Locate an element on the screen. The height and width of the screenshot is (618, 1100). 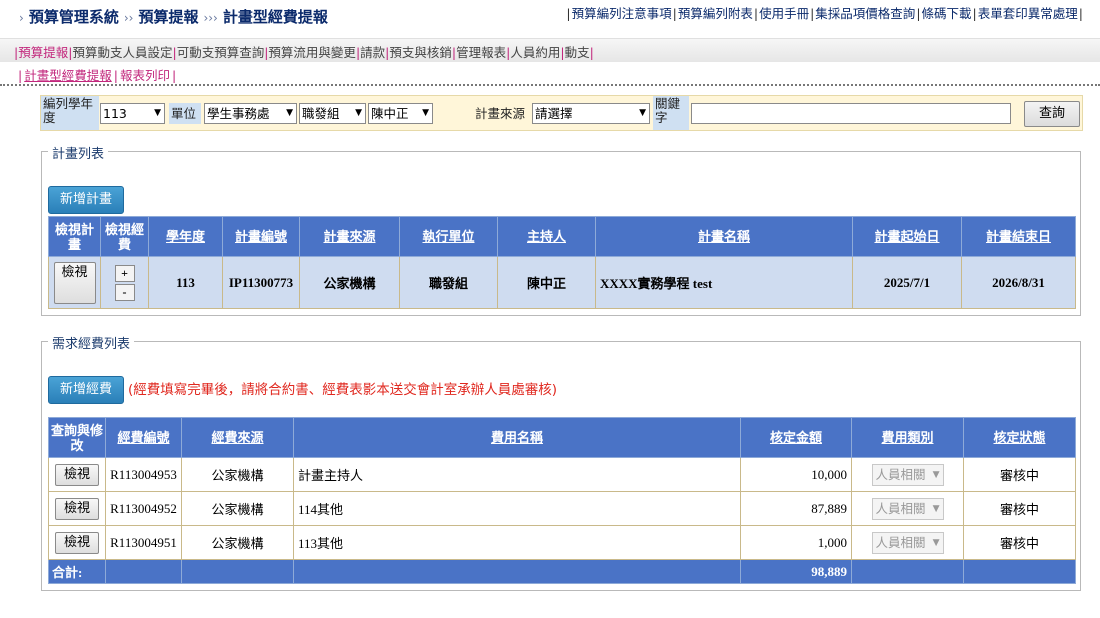
cell-expense-no: R113004951 is located at coordinates (143, 542).